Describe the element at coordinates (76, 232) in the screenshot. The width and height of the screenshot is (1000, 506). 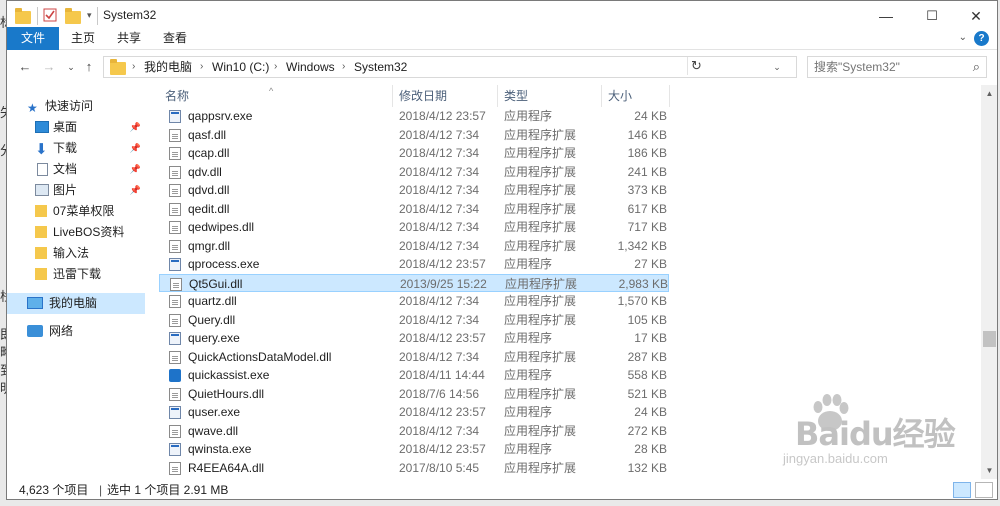
I see `nav-item-folder: LiveBOS资料` at that location.